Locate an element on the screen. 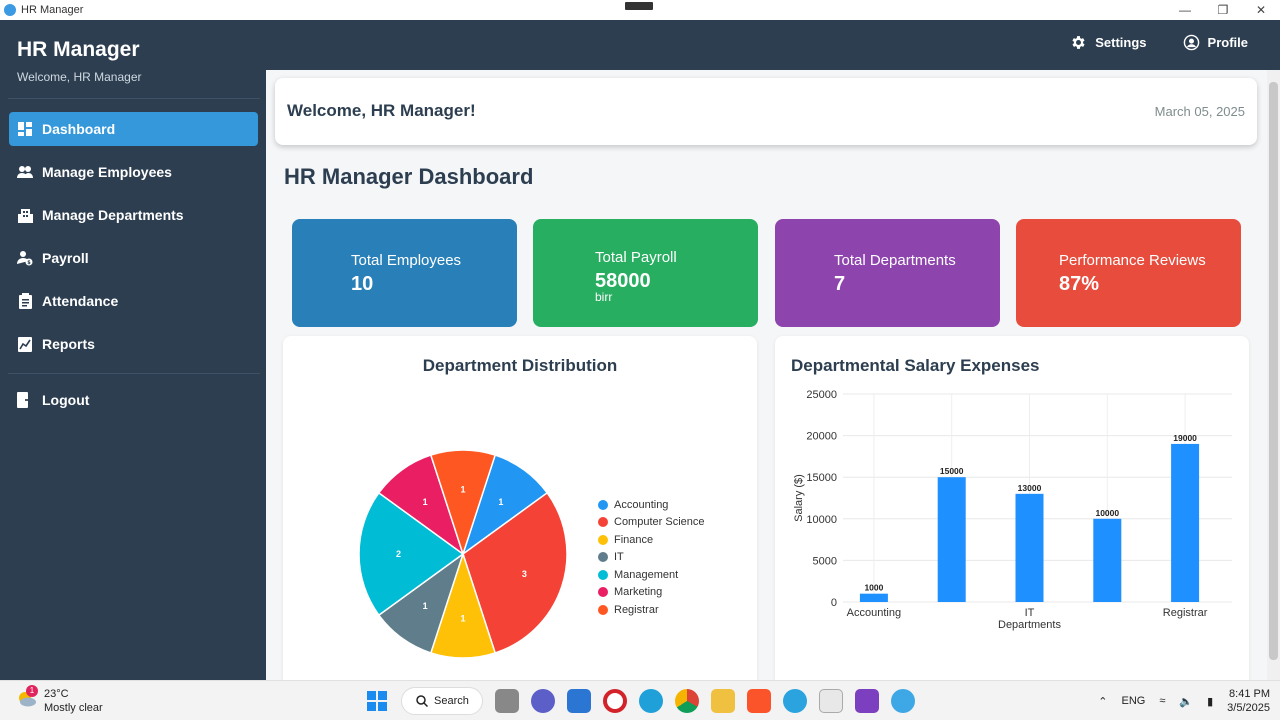 This screenshot has height=720, width=1280. maximize-button: ❐ is located at coordinates (1223, 10).